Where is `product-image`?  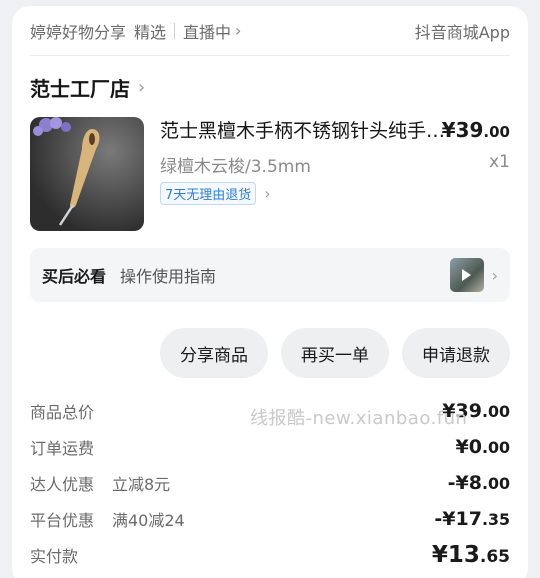 product-image is located at coordinates (87, 174).